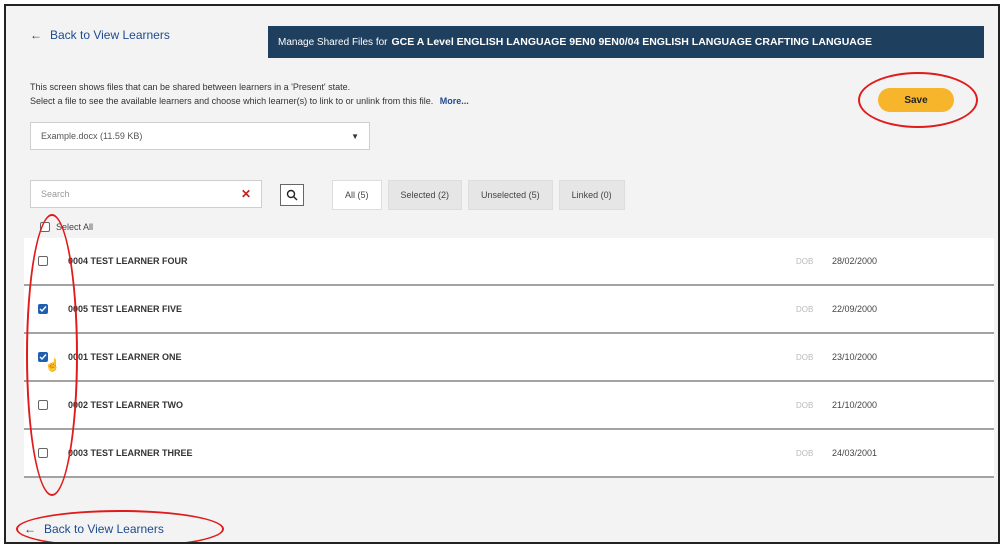 This screenshot has width=1006, height=550. I want to click on learner-row: 0001 TEST LEARNER ONE DOB 23/10/2000, so click(509, 358).